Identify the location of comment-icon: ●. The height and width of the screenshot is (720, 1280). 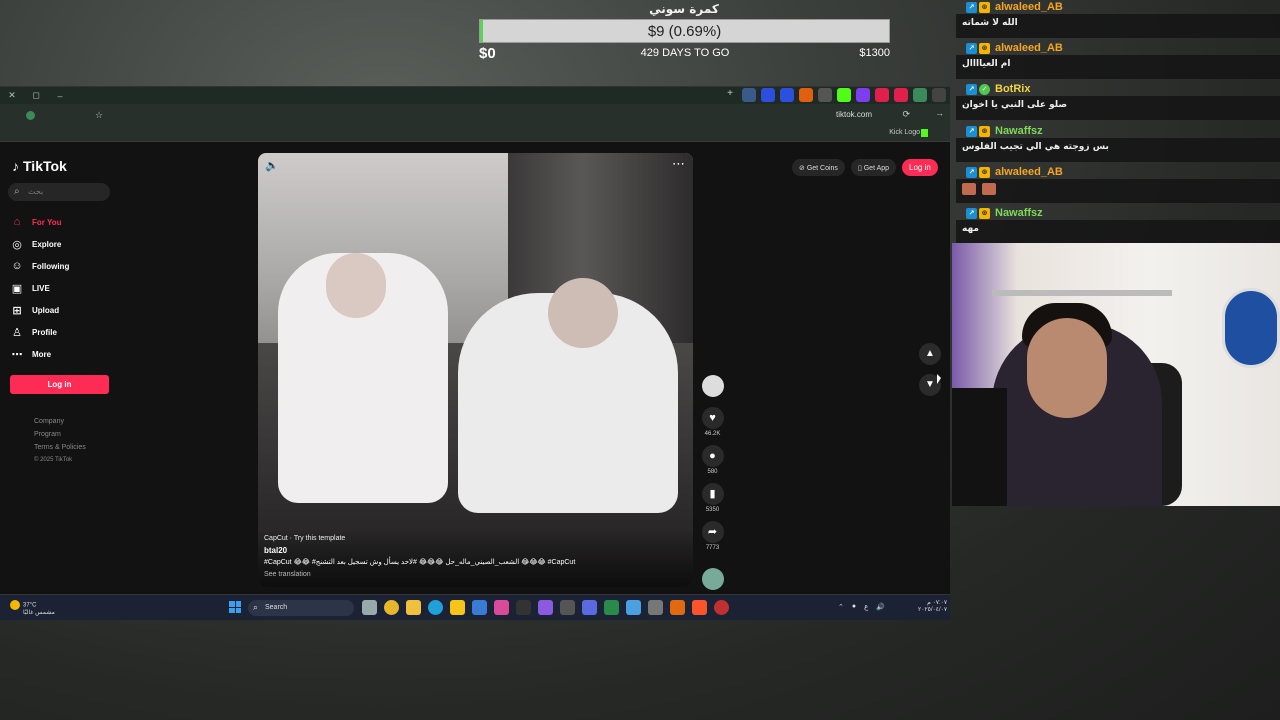
(712, 456).